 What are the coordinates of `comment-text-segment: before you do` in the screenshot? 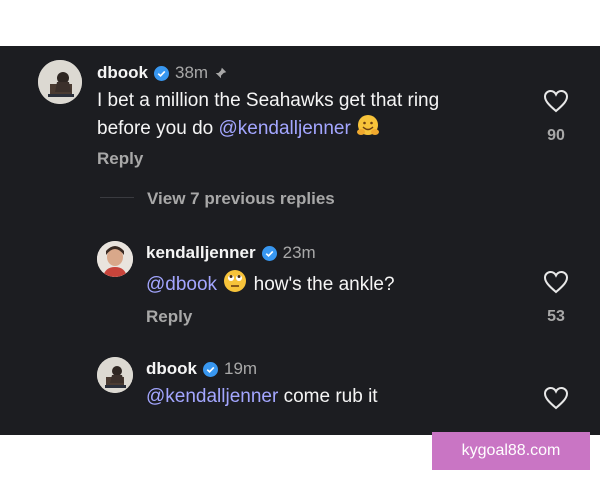 It's located at (158, 128).